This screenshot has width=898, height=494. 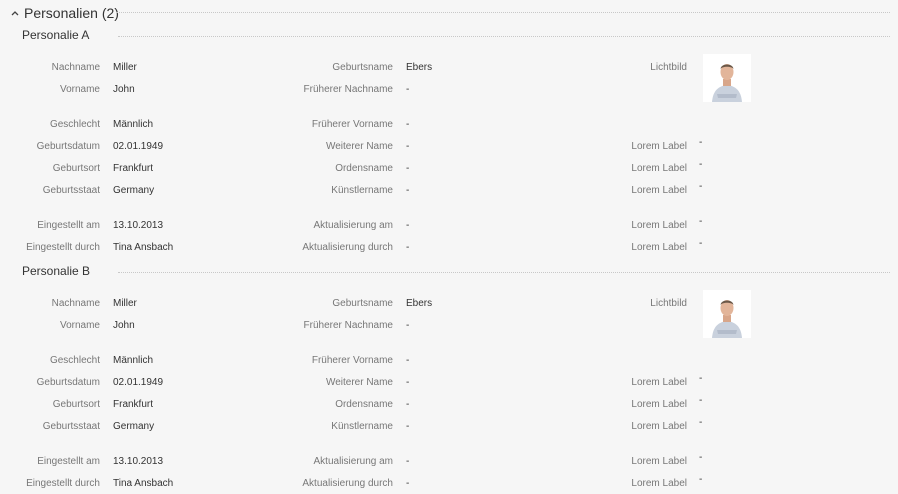 What do you see at coordinates (71, 13) in the screenshot?
I see `section-title: Personalien (2)` at bounding box center [71, 13].